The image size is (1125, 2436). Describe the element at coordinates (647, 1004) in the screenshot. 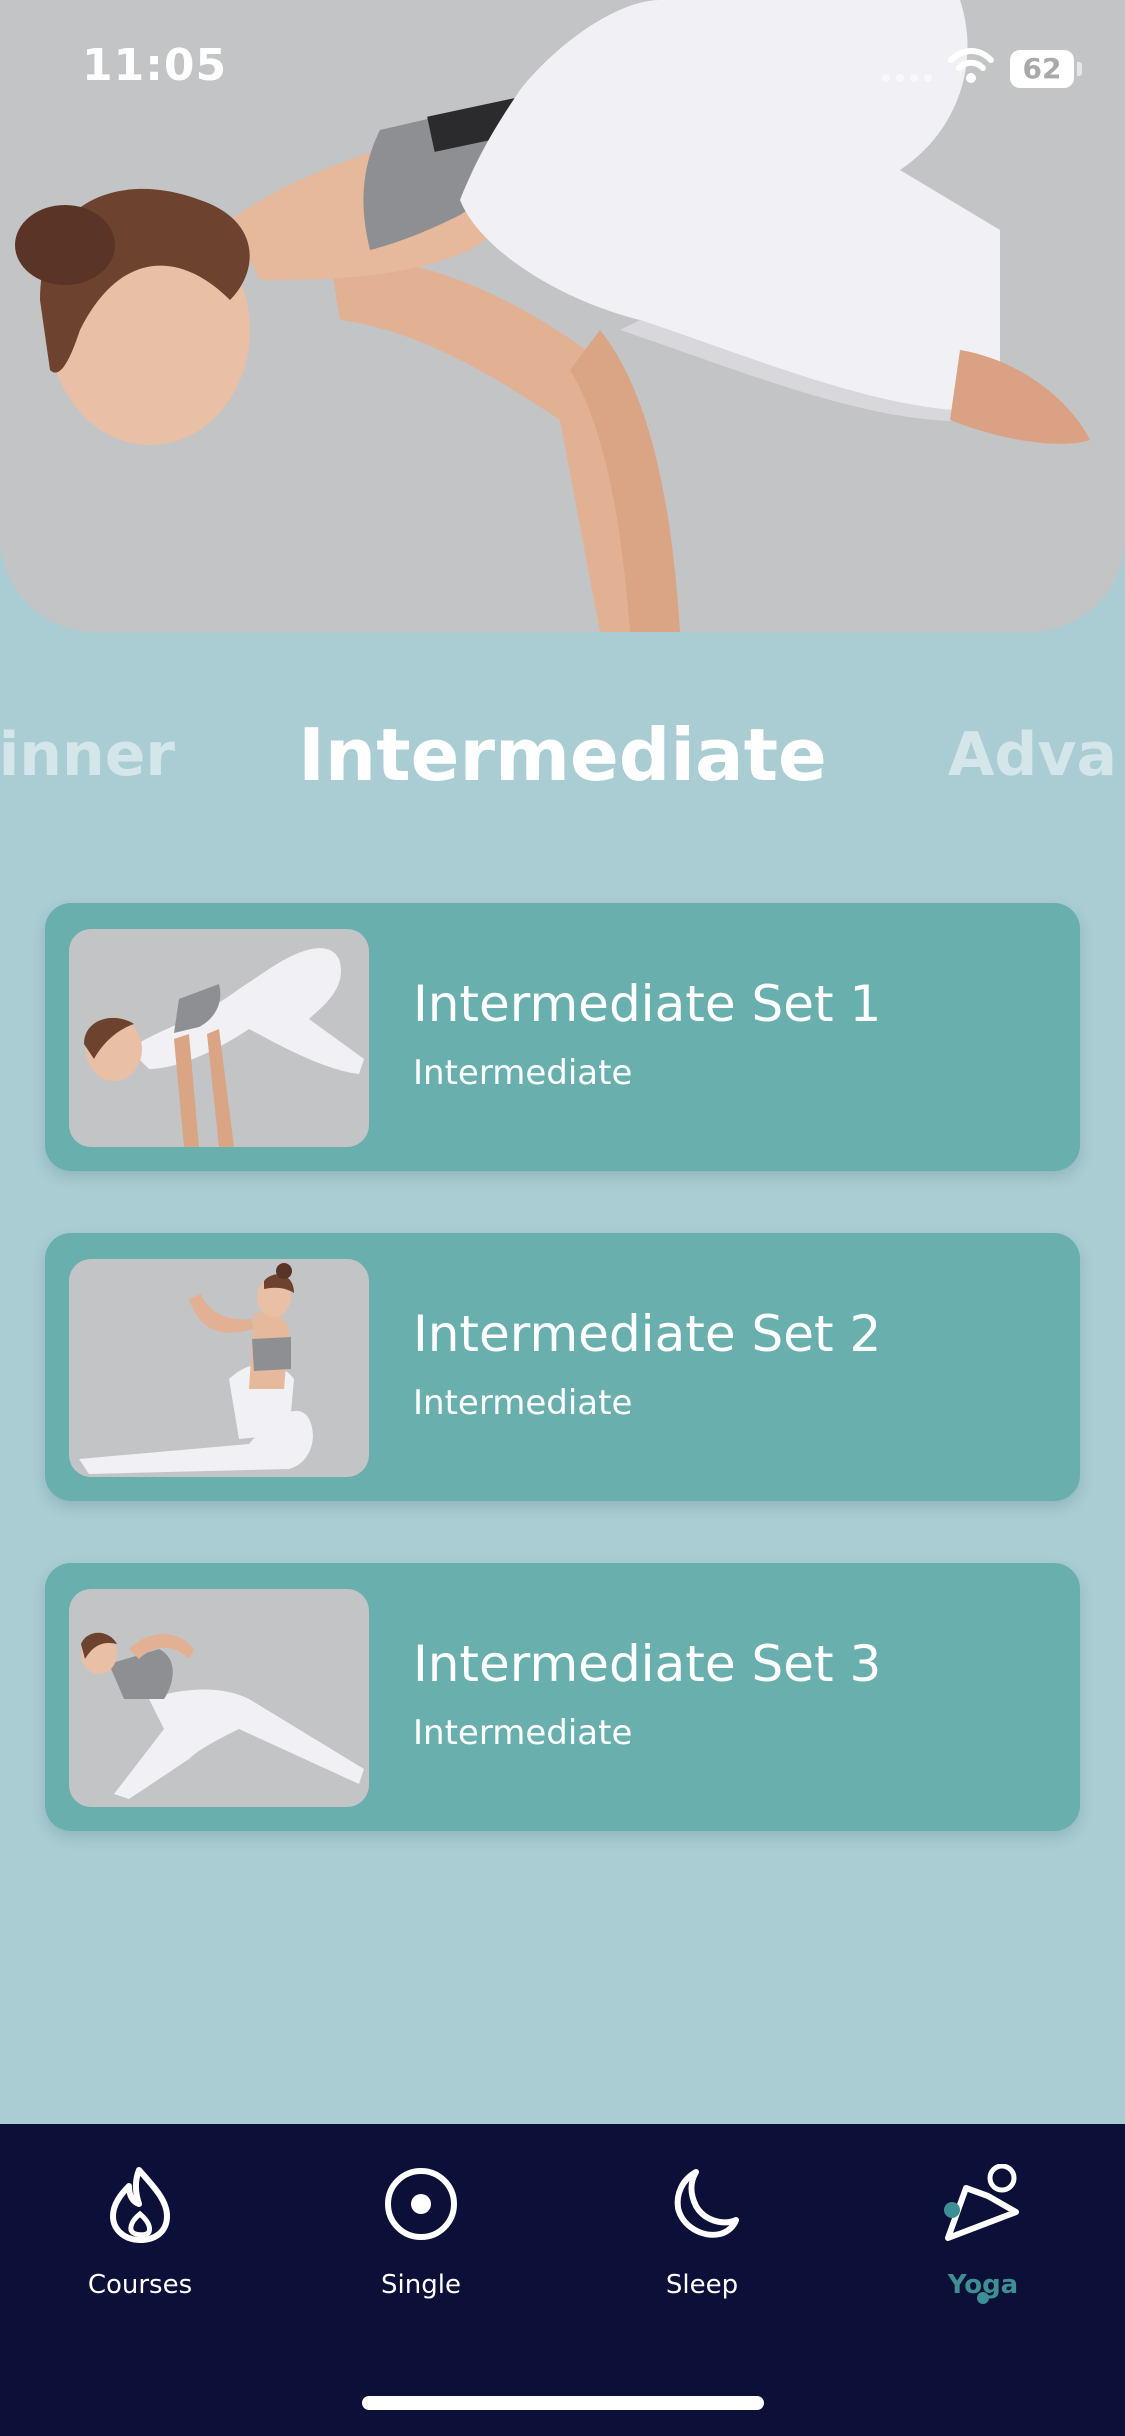

I see `set-title: Intermediate Set 1` at that location.